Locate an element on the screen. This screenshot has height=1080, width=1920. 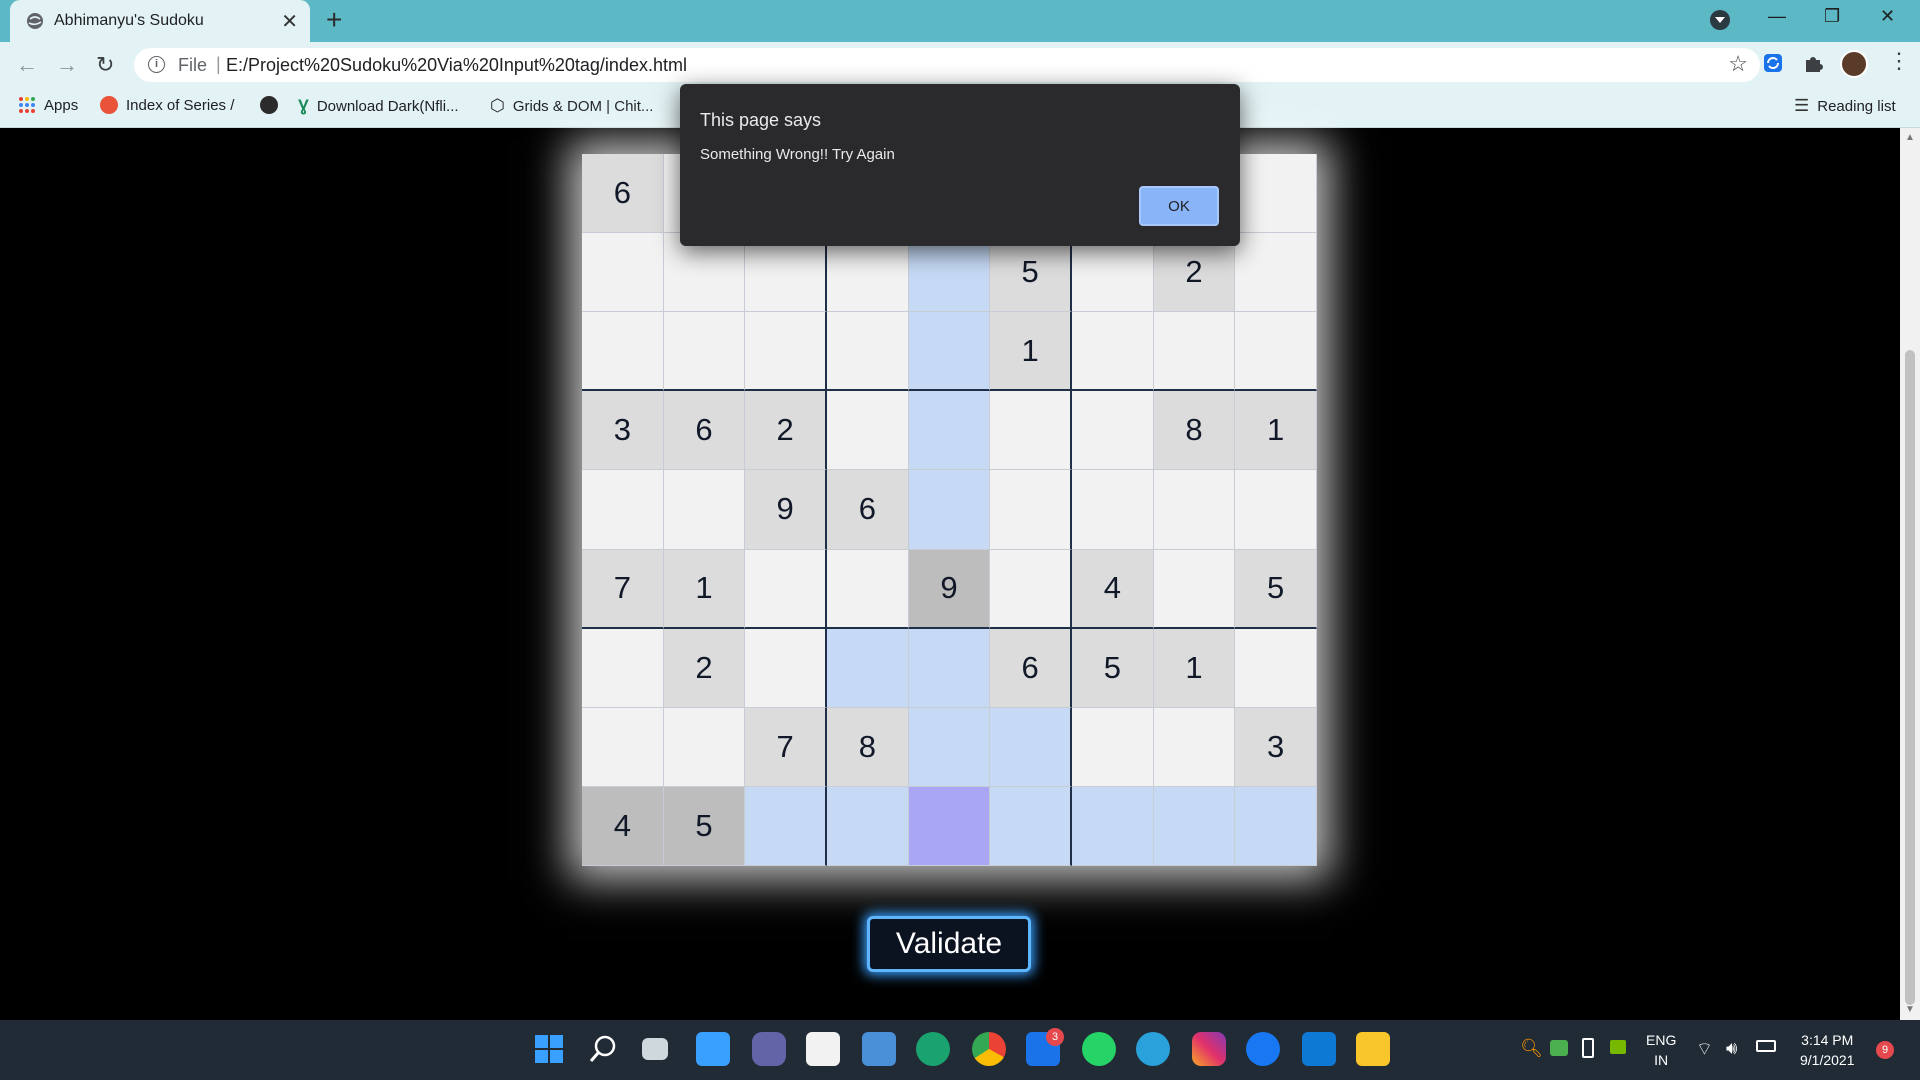
task-view-icon is located at coordinates (655, 1049).